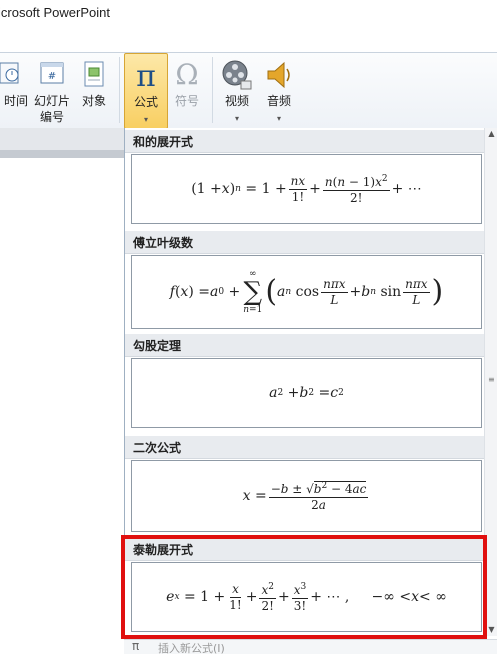 The height and width of the screenshot is (656, 497). I want to click on symbol-label: 符号, so click(186, 101).